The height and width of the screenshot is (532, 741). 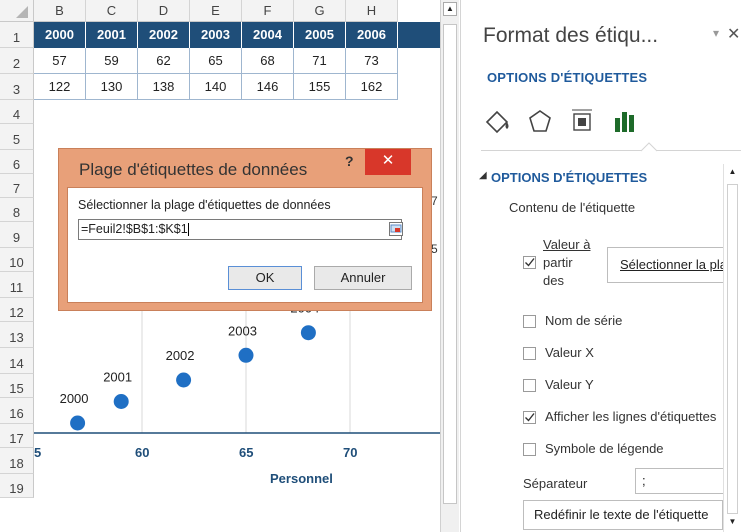 I want to click on row-header-16: 16, so click(x=17, y=411).